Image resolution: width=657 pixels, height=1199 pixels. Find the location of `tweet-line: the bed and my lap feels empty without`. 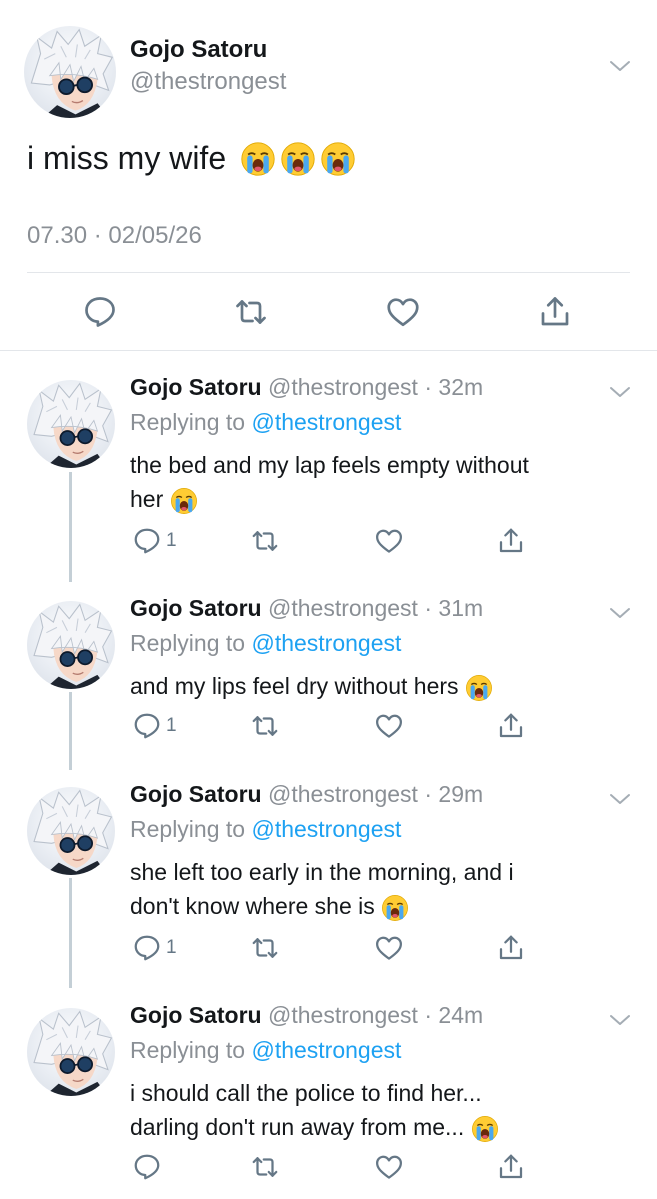

tweet-line: the bed and my lap feels empty without is located at coordinates (329, 465).